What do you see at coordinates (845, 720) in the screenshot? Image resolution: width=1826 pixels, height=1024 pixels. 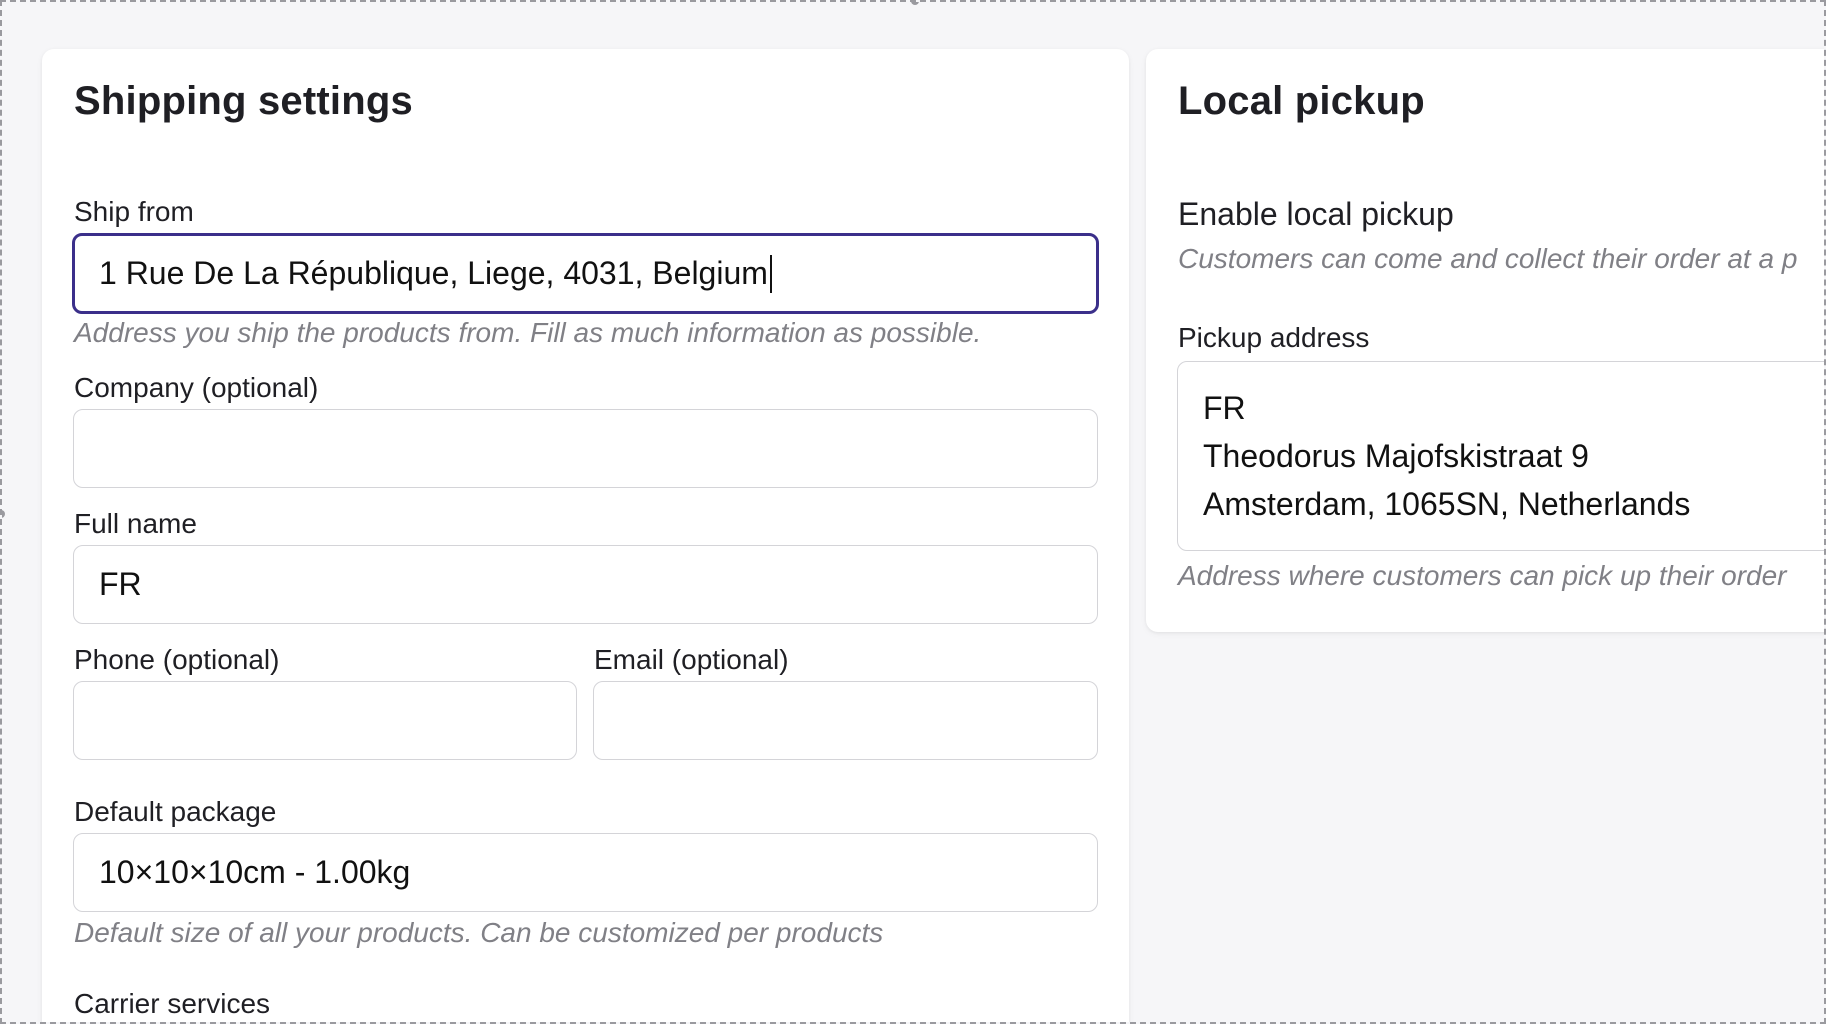 I see `email-input` at bounding box center [845, 720].